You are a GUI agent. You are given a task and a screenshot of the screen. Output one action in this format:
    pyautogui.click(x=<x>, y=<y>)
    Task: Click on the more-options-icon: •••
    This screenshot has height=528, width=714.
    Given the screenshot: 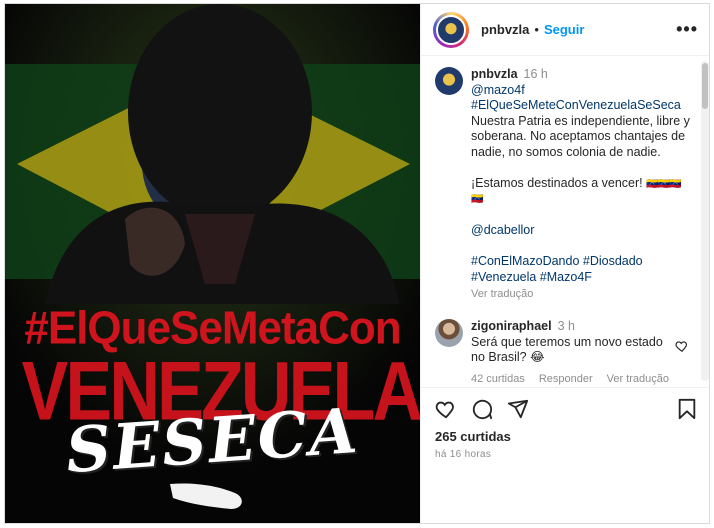 What is the action you would take?
    pyautogui.click(x=687, y=29)
    